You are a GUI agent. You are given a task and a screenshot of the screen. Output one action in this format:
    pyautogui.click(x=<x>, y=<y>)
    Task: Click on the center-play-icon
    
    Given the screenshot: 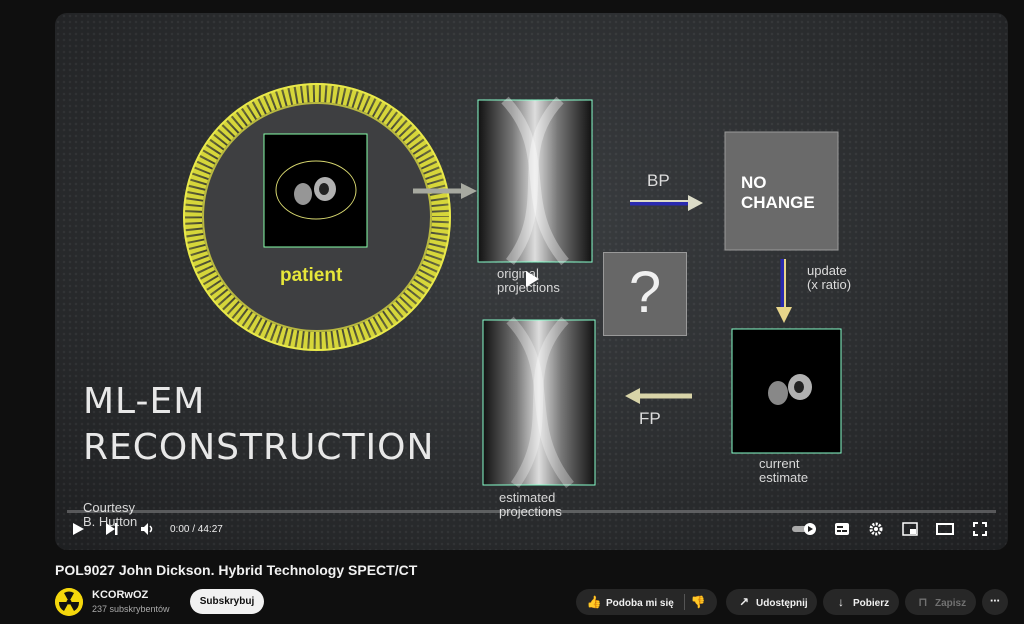 What is the action you would take?
    pyautogui.click(x=532, y=279)
    